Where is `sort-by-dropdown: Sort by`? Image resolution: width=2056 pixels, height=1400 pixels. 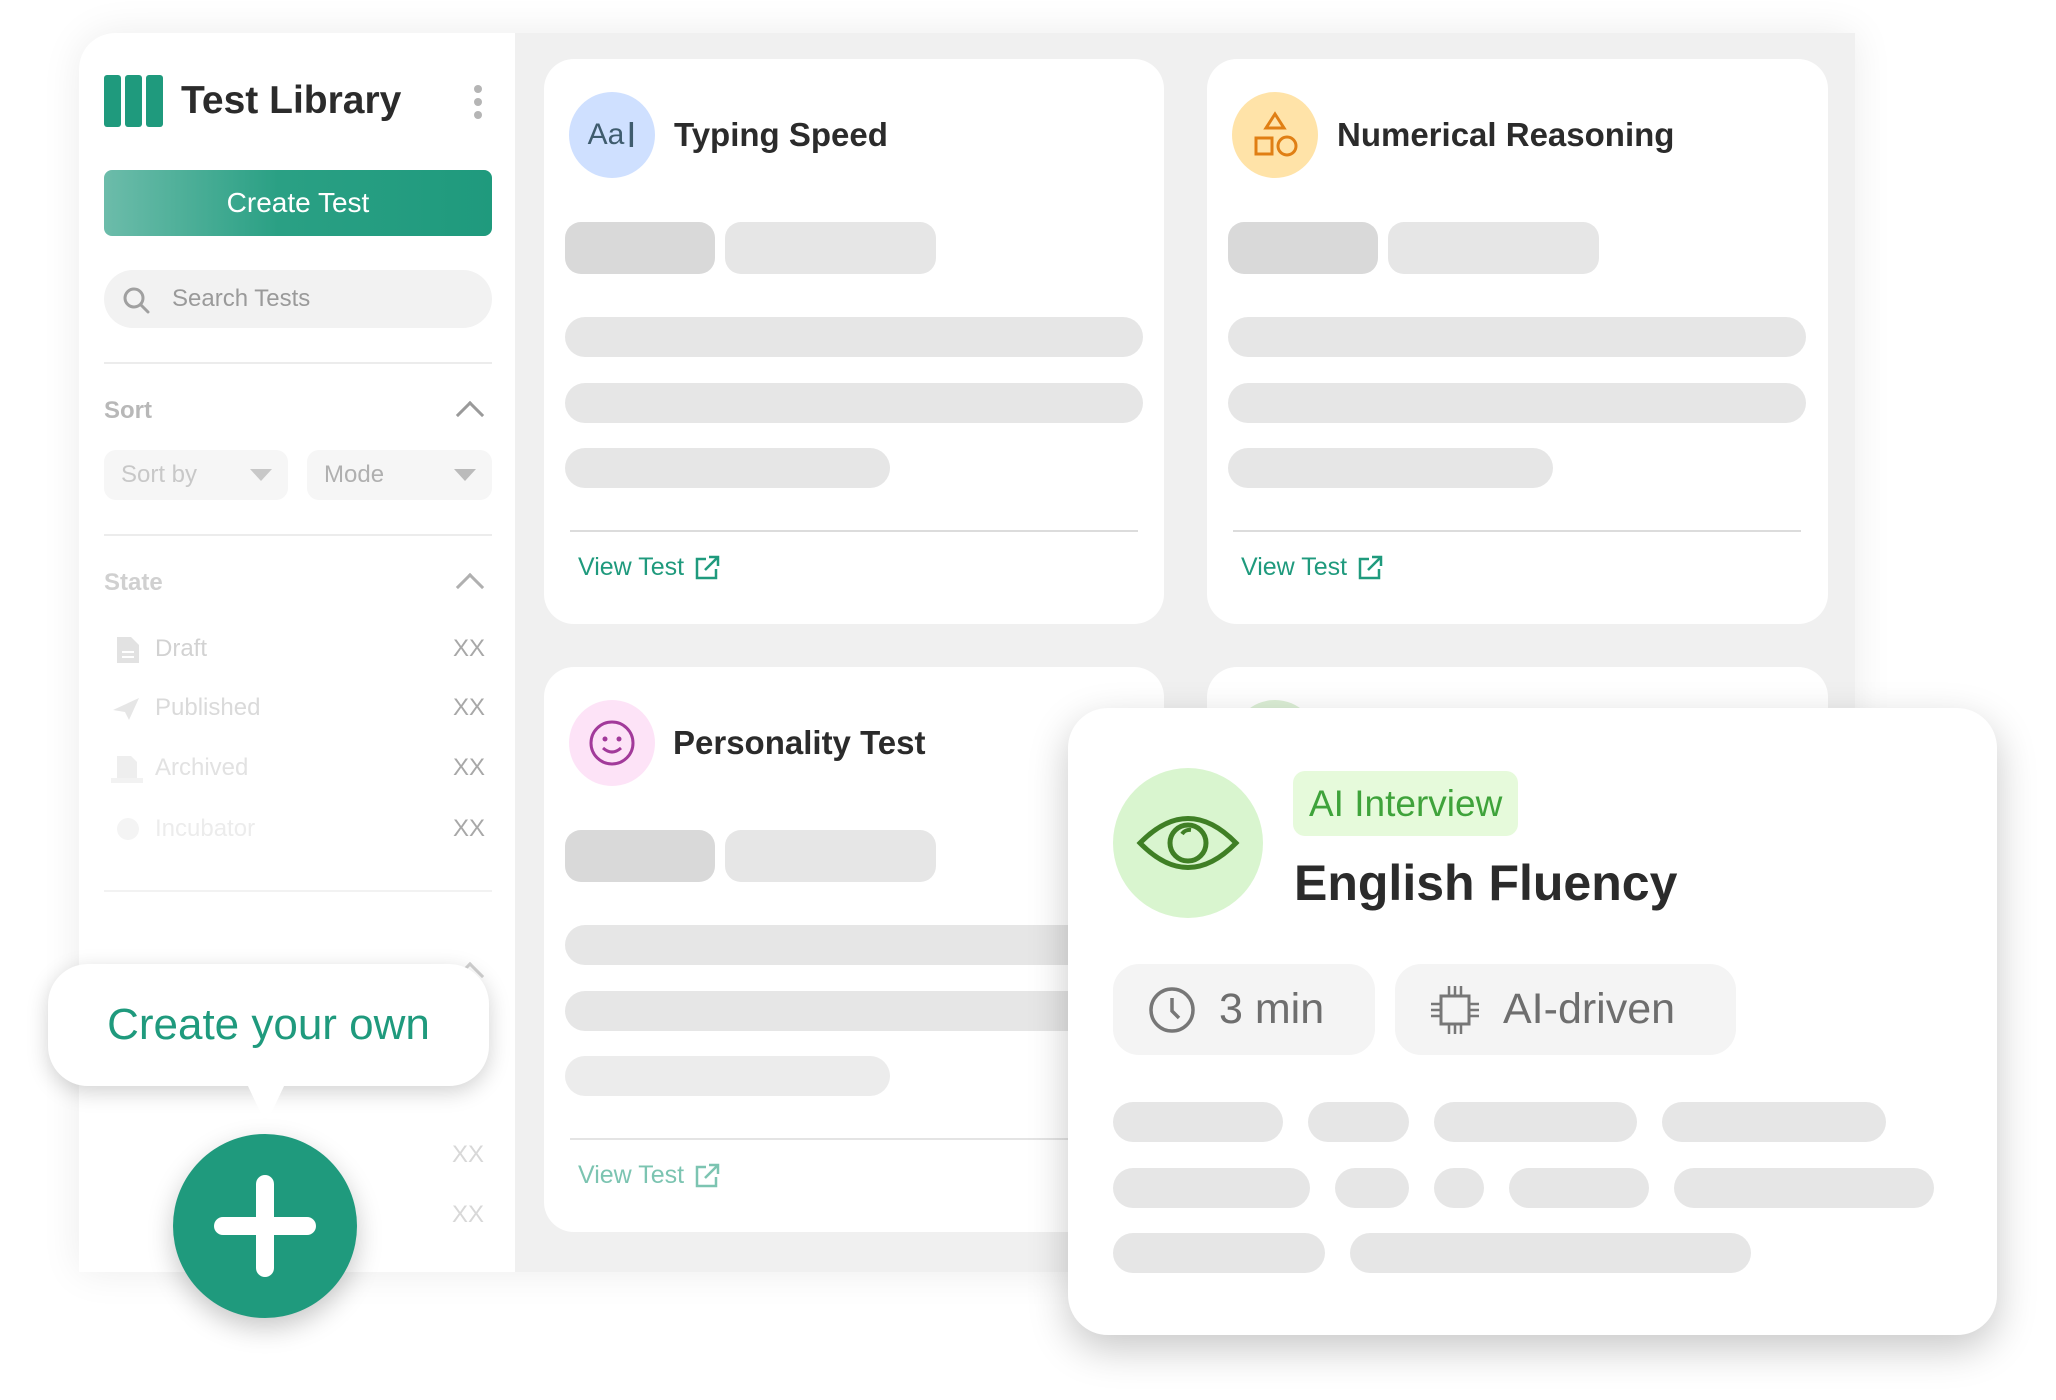 sort-by-dropdown: Sort by is located at coordinates (196, 475).